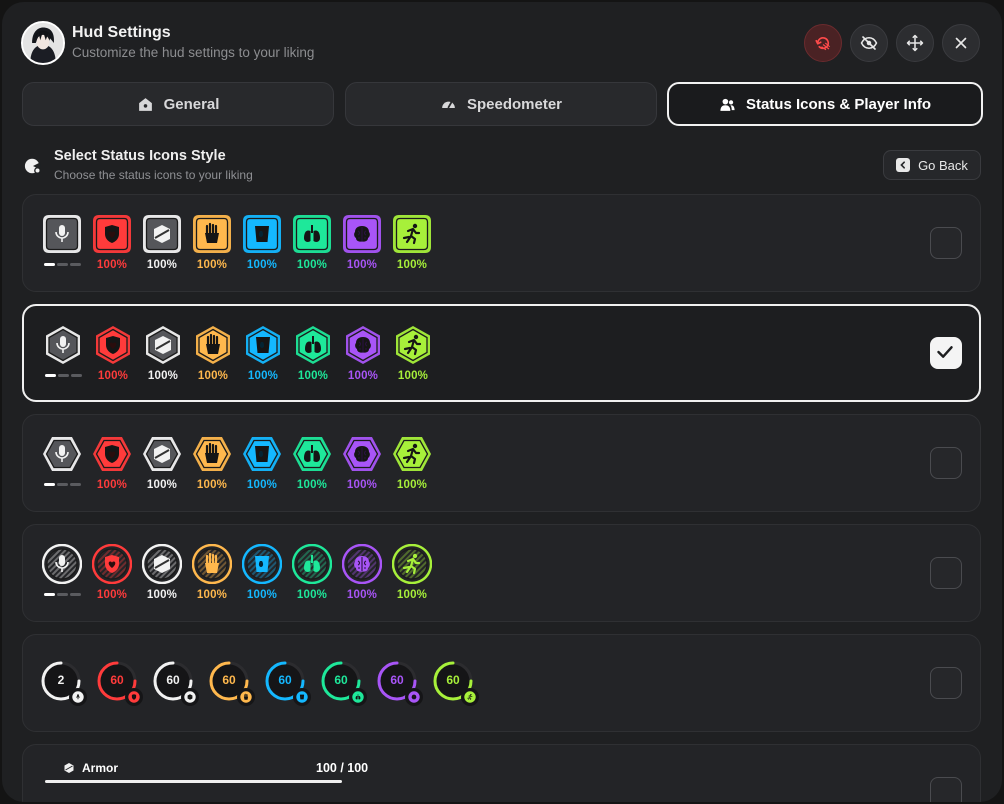 The height and width of the screenshot is (804, 1004). I want to click on ring-thirst: 60, so click(288, 683).